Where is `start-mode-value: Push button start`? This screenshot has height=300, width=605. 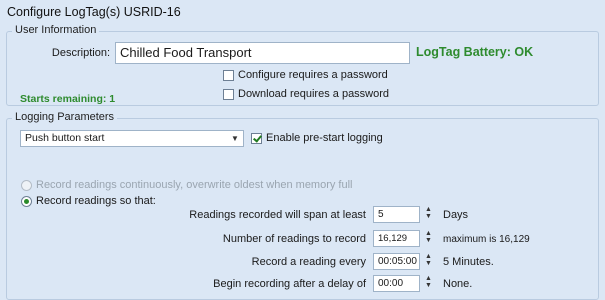
start-mode-value: Push button start is located at coordinates (65, 138).